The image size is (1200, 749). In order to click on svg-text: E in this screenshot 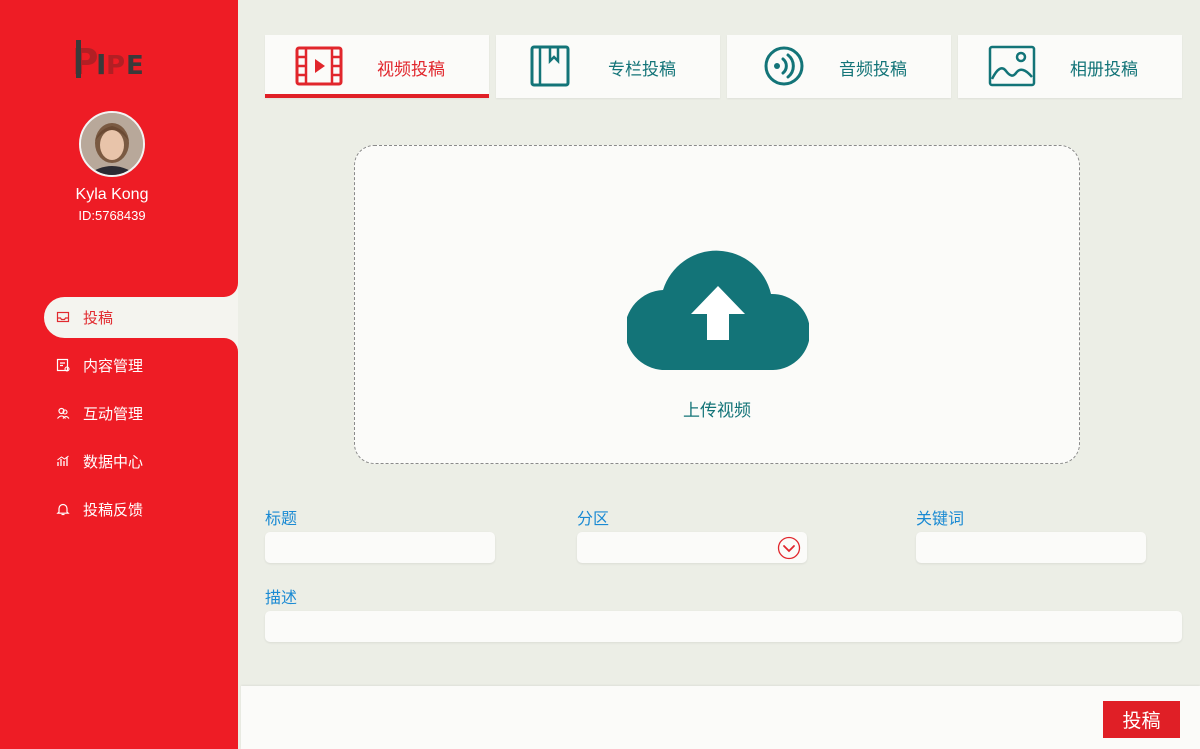, I will do `click(135, 66)`.